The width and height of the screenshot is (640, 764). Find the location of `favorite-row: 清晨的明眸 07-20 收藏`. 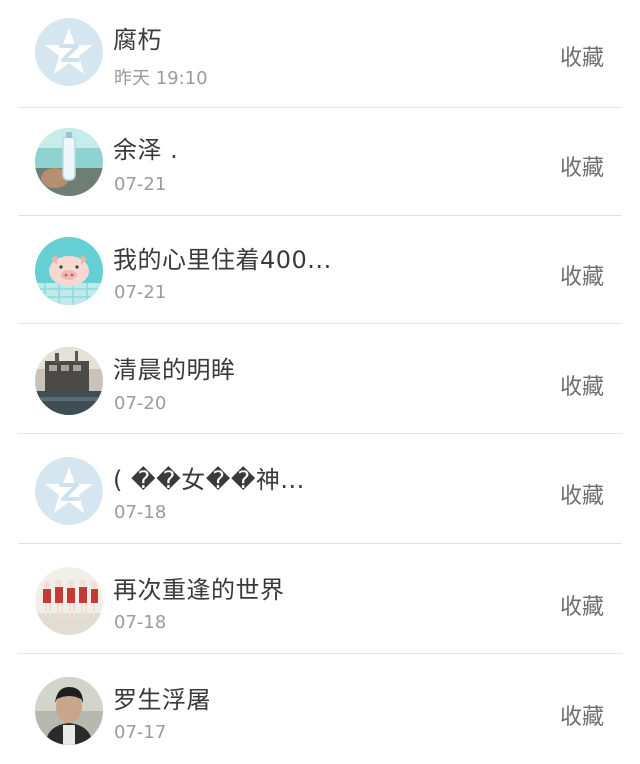

favorite-row: 清晨的明眸 07-20 收藏 is located at coordinates (320, 380).